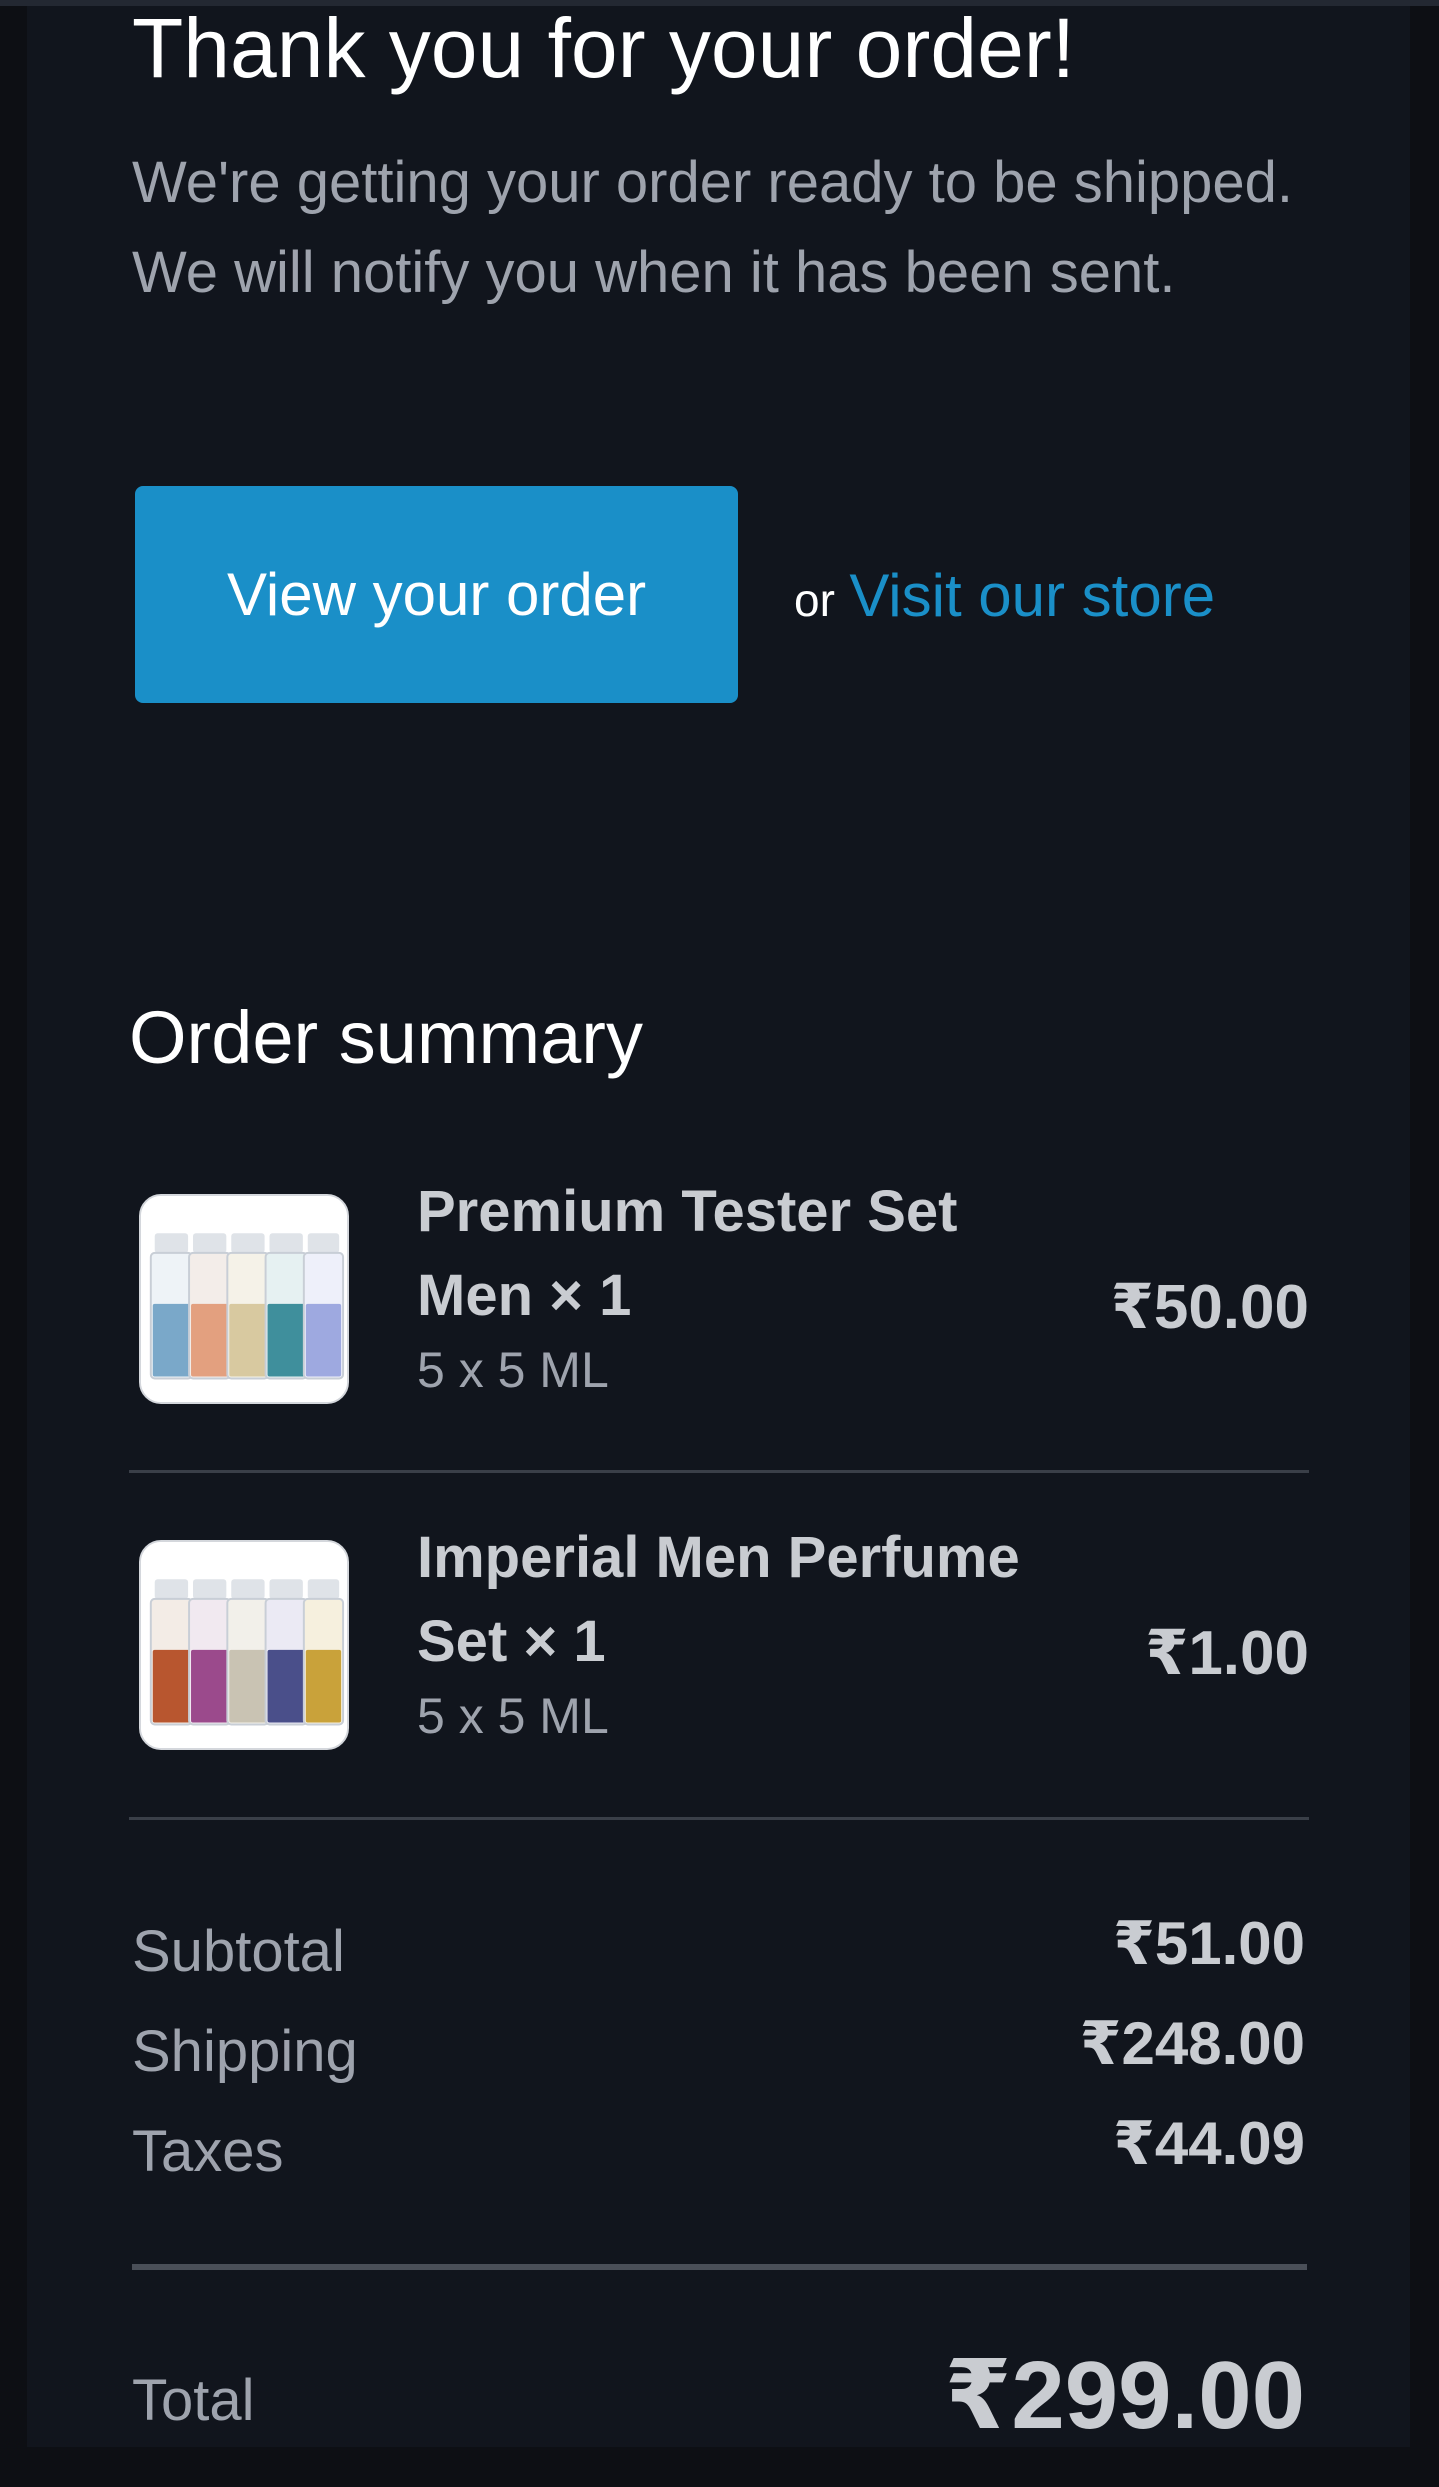  I want to click on shipping-row: Shipping ₹248.00, so click(718, 2051).